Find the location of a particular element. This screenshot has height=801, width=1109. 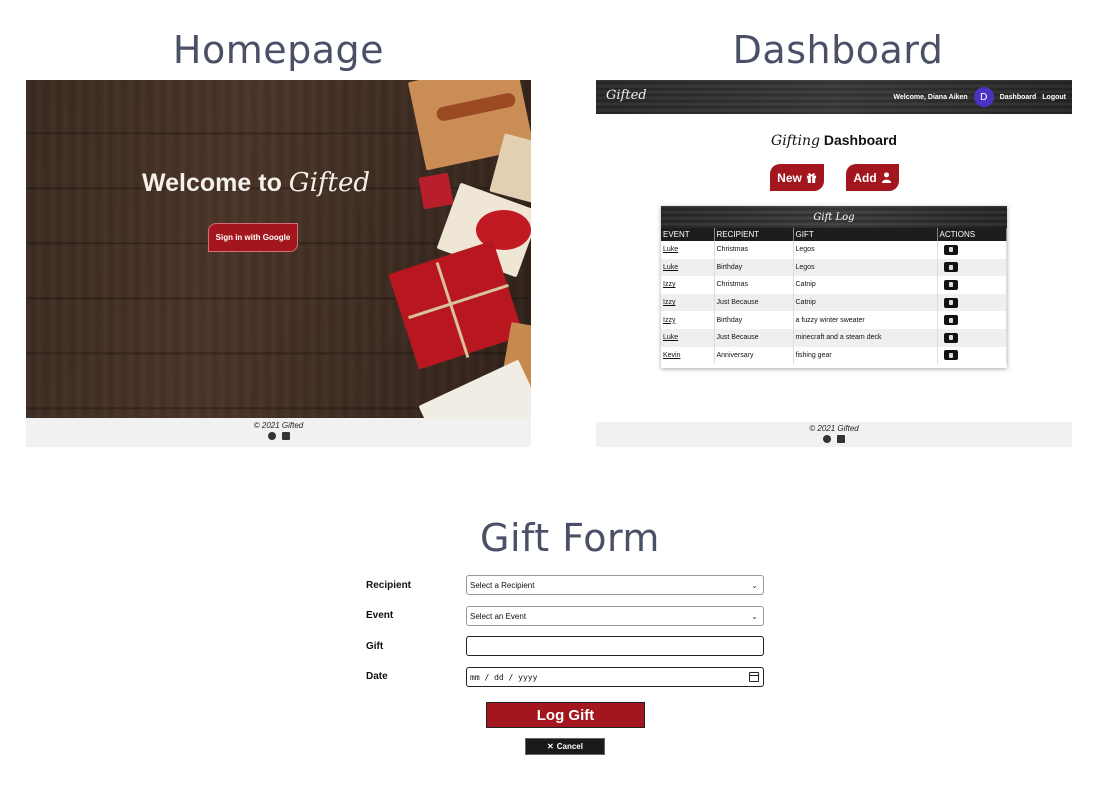

table-row: Luke Christmas Legos is located at coordinates (834, 250).